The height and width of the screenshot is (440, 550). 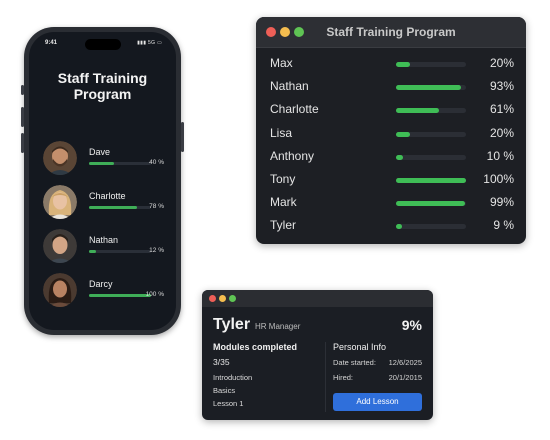 I want to click on module-item: Basics, so click(x=224, y=390).